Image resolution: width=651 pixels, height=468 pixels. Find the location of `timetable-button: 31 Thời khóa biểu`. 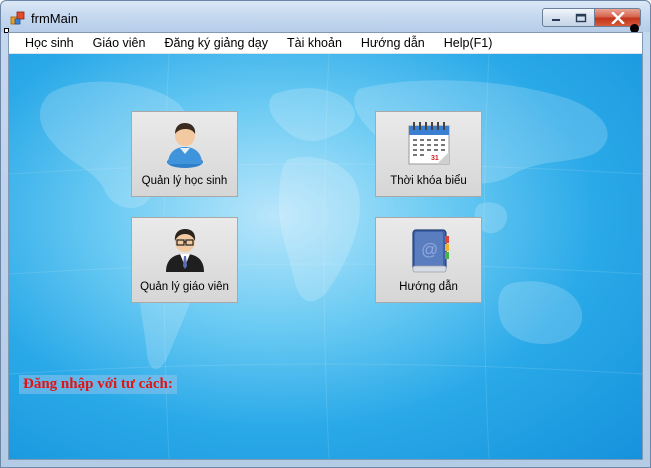

timetable-button: 31 Thời khóa biểu is located at coordinates (428, 154).